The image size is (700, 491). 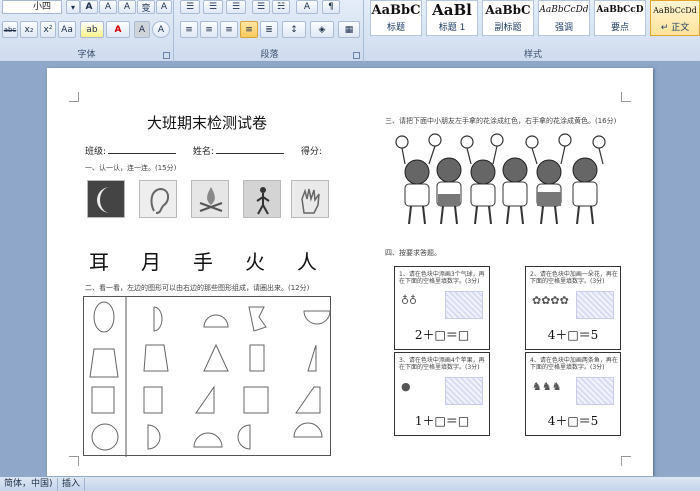 I want to click on style-name: 标题 1, so click(x=452, y=28).